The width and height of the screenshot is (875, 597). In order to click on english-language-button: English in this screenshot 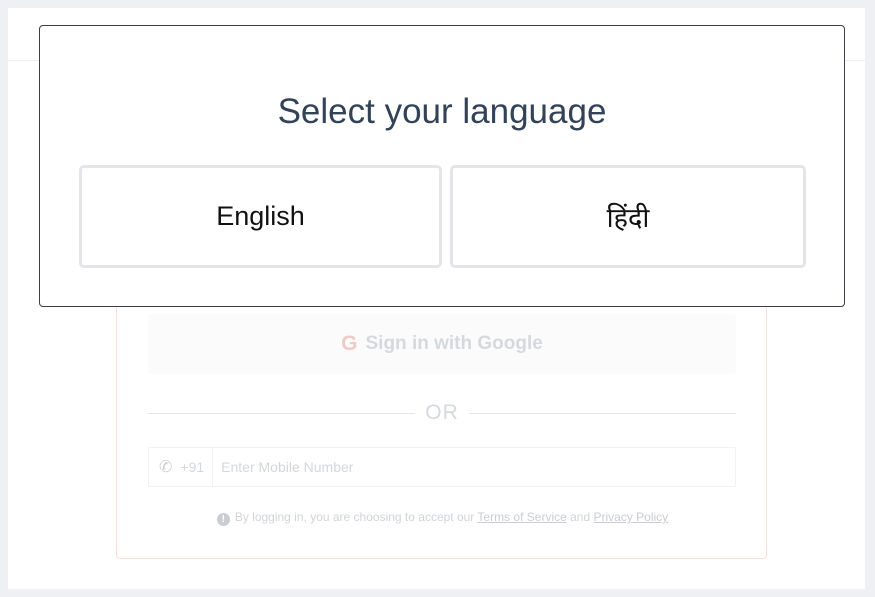, I will do `click(260, 216)`.